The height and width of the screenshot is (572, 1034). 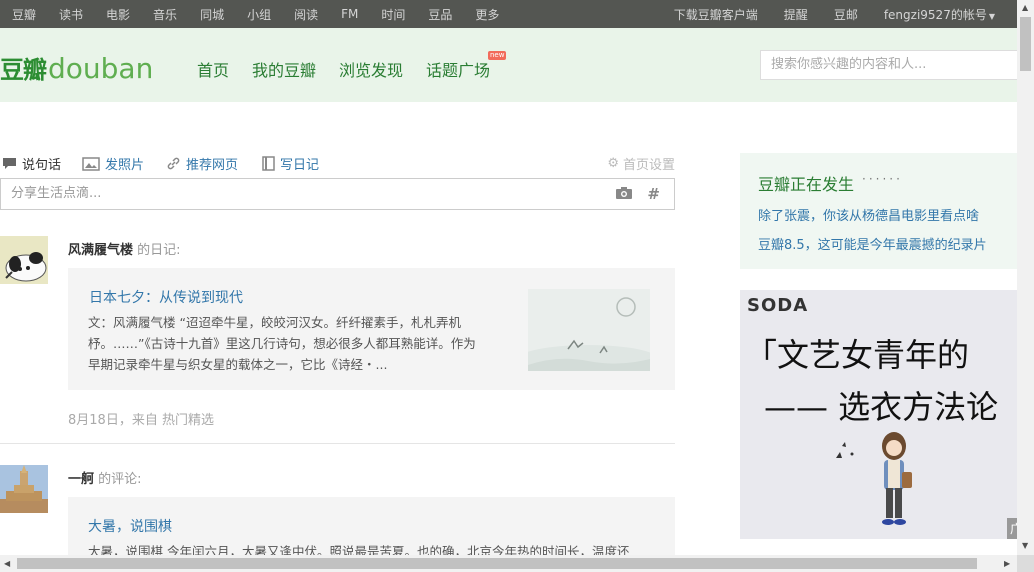 I want to click on douban-logo: 豆瓣 douban, so click(x=76, y=67).